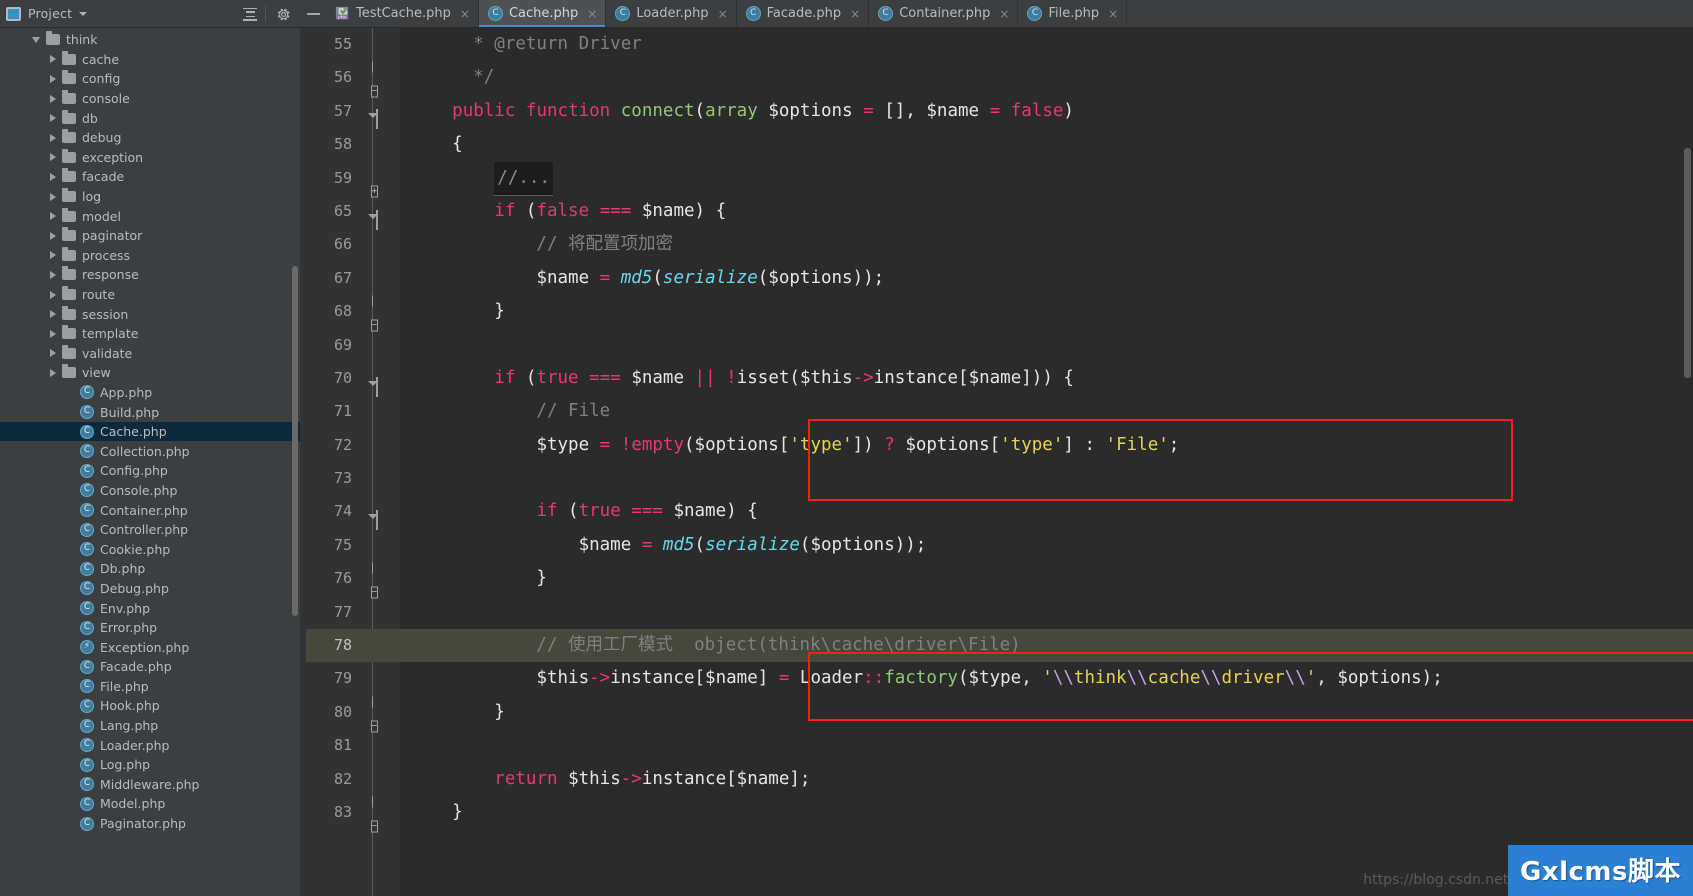 This screenshot has width=1693, height=896. Describe the element at coordinates (150, 334) in the screenshot. I see `tree-node-template: template` at that location.